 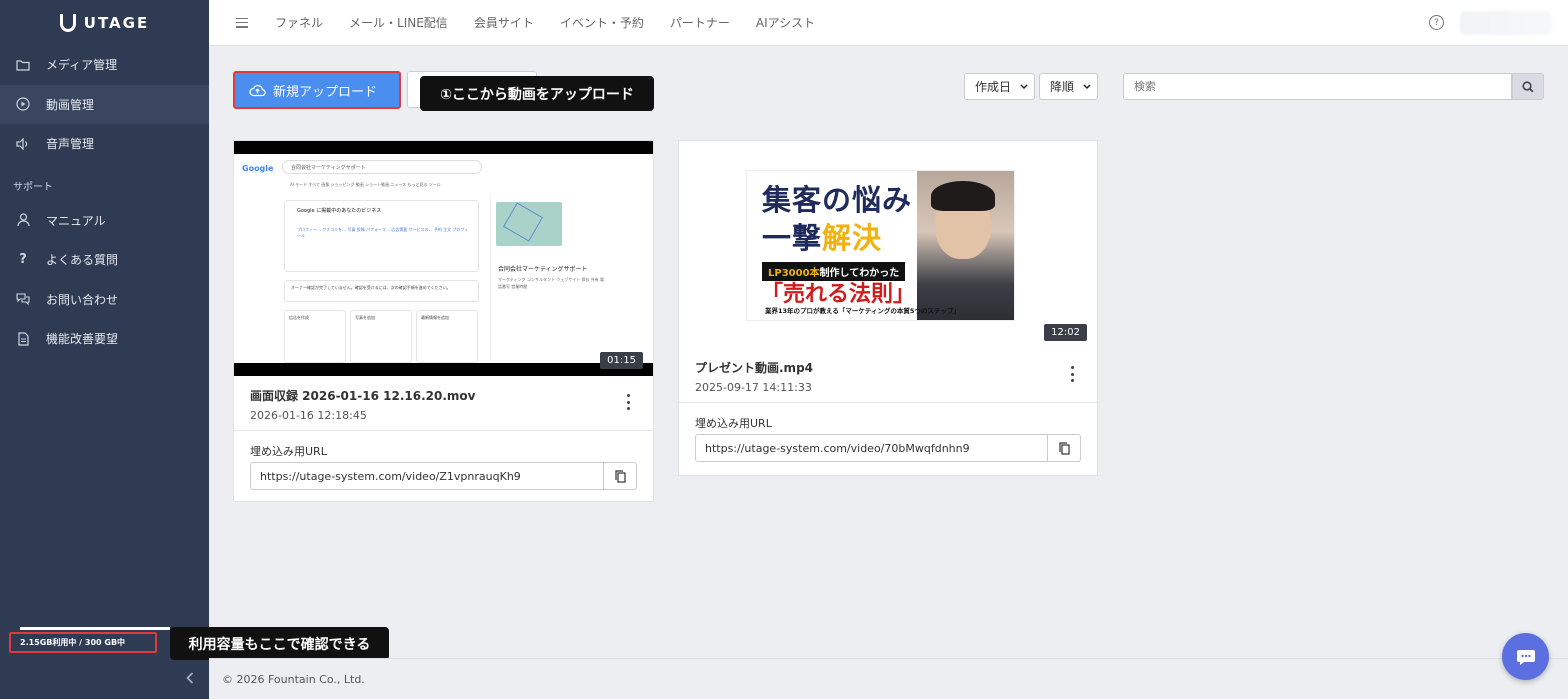 I want to click on sidebar-item-contact: お問い合わせ, so click(x=104, y=300).